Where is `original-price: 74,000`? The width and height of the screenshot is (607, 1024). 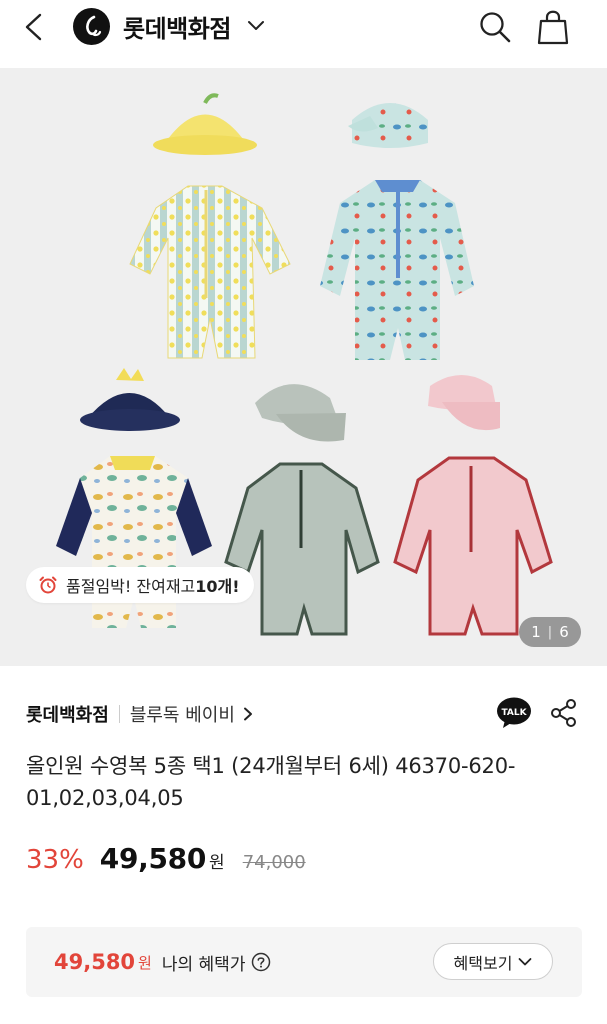 original-price: 74,000 is located at coordinates (274, 862).